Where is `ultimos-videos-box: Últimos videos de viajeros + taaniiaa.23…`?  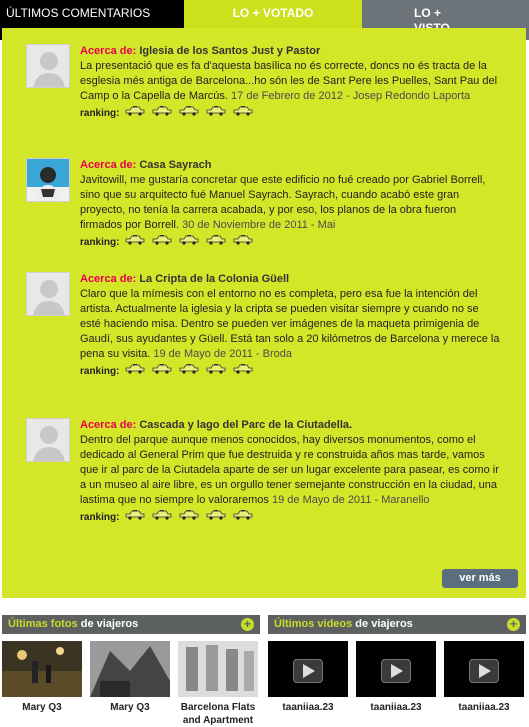
ultimos-videos-box: Últimos videos de viajeros + taaniiaa.23… is located at coordinates (397, 671).